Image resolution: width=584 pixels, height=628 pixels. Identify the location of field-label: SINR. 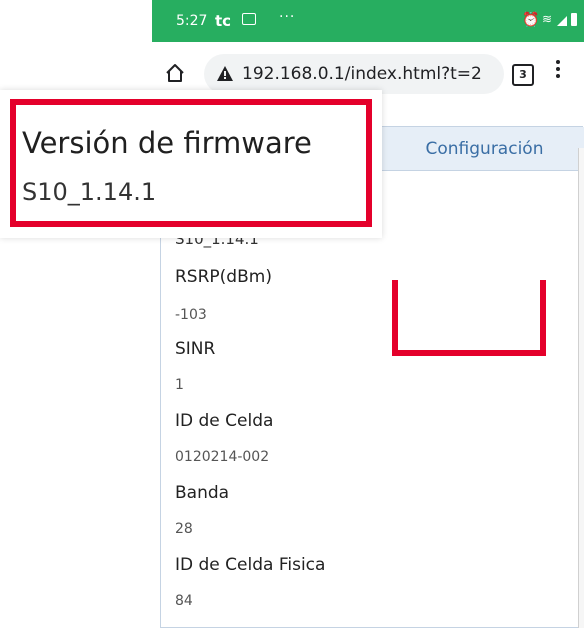
(195, 349).